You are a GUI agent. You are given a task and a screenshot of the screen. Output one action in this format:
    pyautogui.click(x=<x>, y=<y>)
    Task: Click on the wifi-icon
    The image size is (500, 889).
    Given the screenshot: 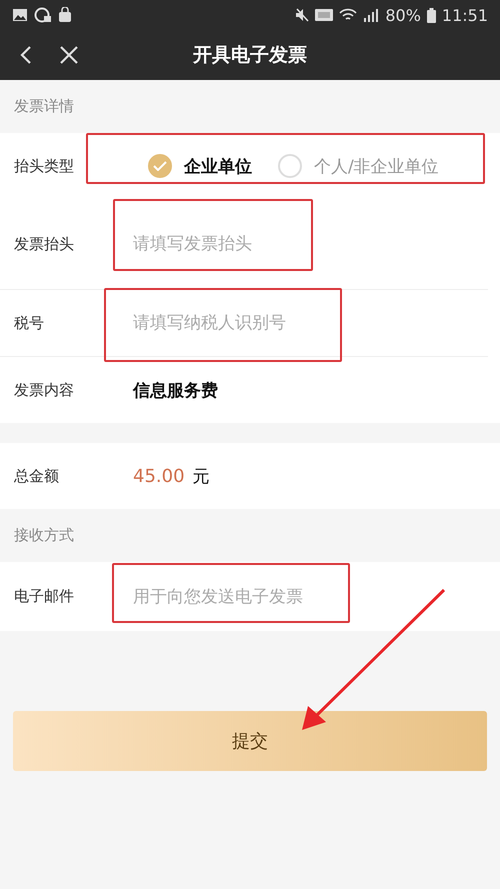 What is the action you would take?
    pyautogui.click(x=348, y=15)
    